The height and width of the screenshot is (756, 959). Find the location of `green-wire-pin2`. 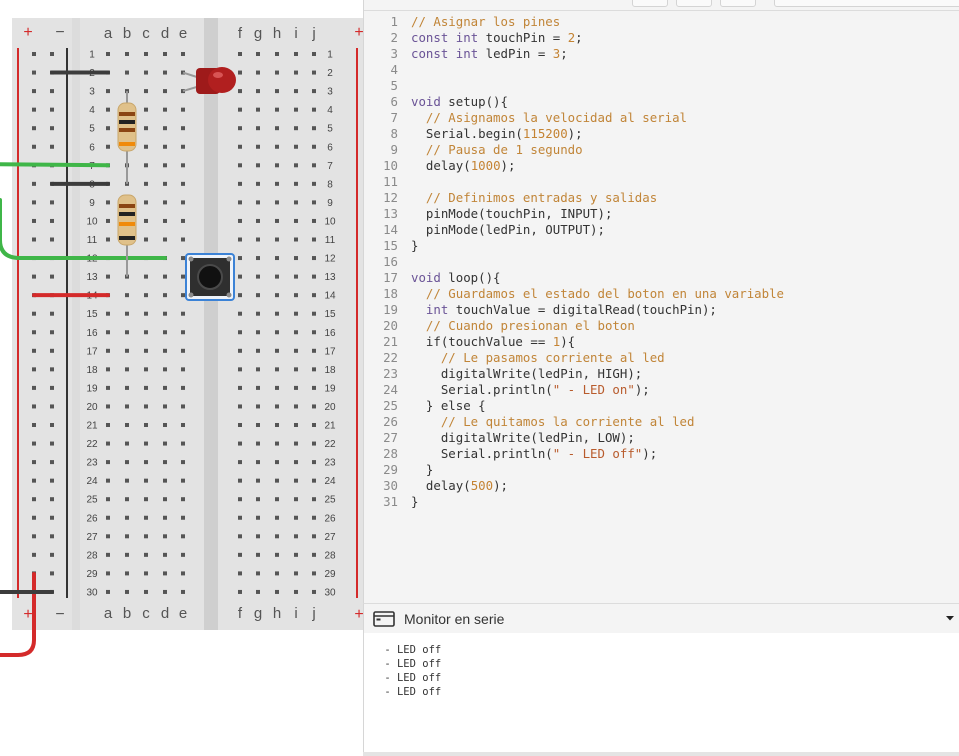

green-wire-pin2 is located at coordinates (55, 165).